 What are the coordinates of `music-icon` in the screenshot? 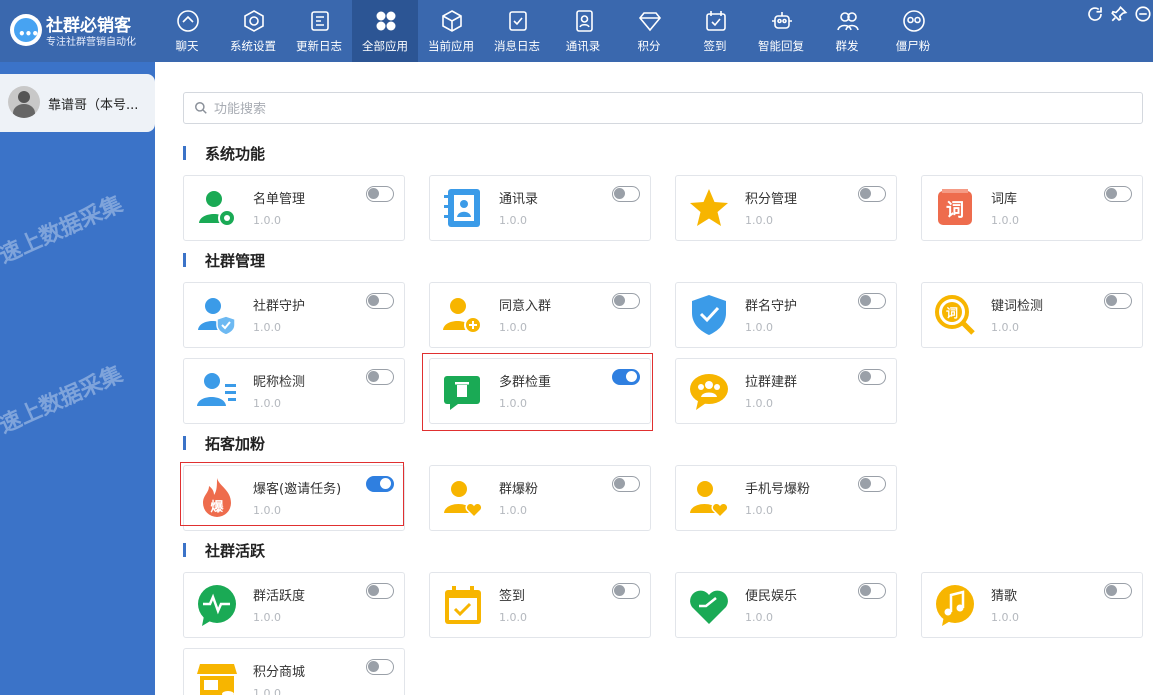 It's located at (955, 605).